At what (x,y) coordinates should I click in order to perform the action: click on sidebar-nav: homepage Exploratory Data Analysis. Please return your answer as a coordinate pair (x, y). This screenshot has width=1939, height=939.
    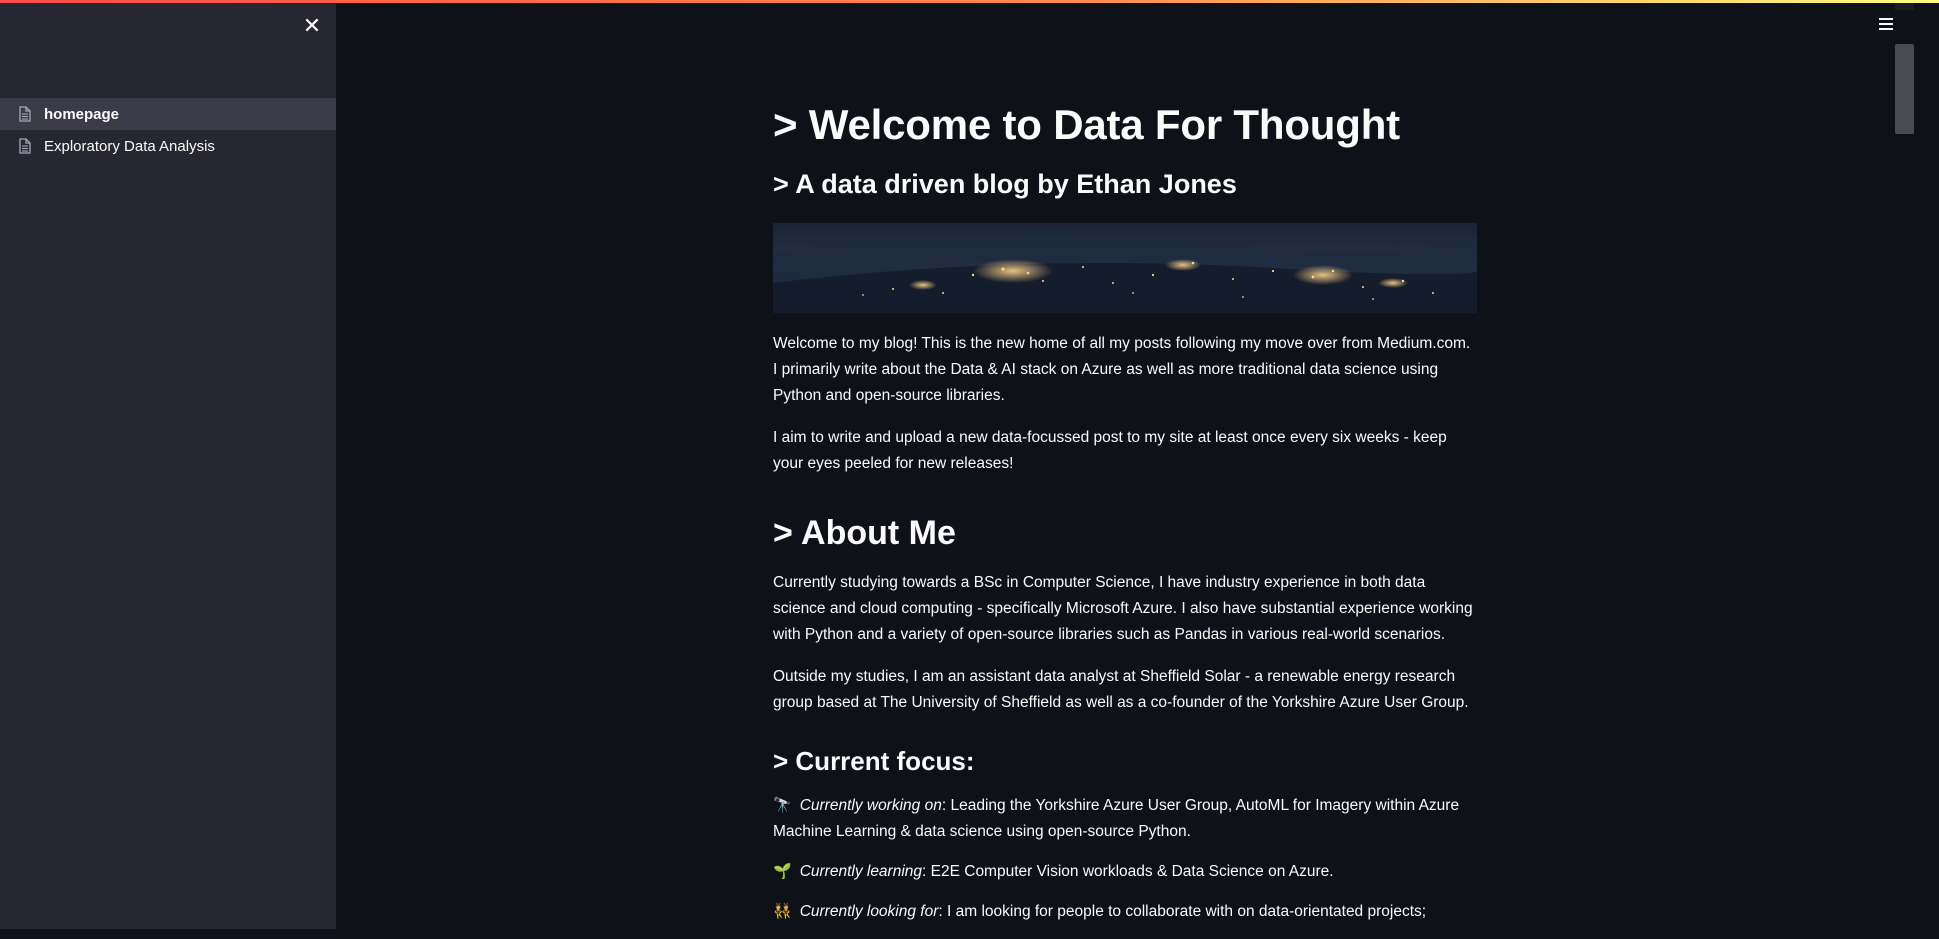
    Looking at the image, I should click on (168, 130).